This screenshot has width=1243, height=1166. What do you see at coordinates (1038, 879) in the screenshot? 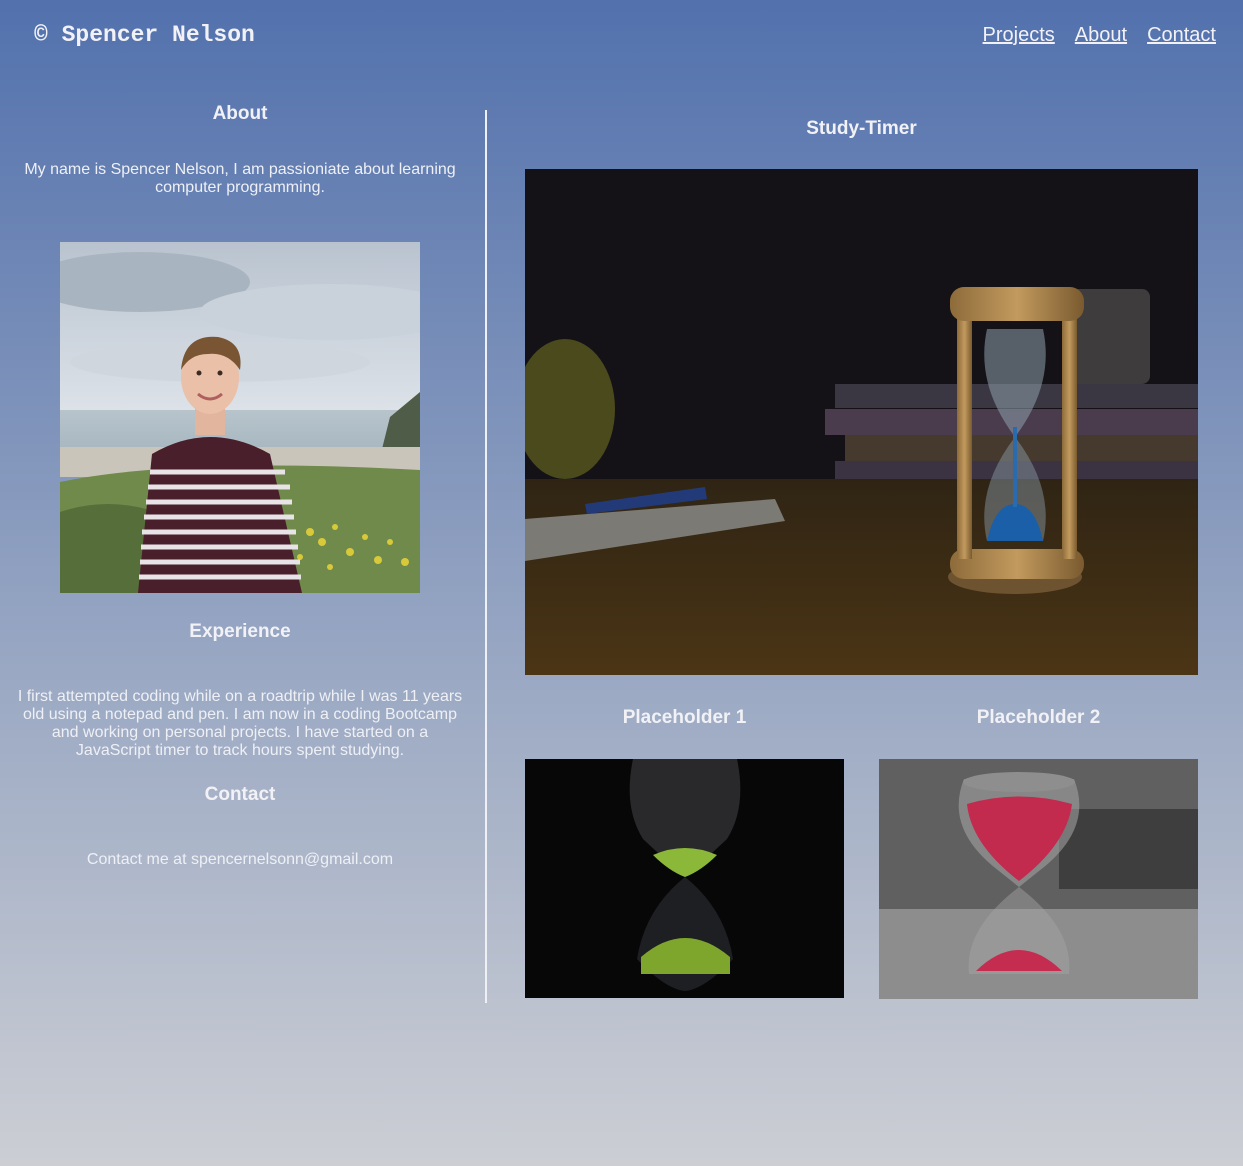
I see `placeholder-2-image` at bounding box center [1038, 879].